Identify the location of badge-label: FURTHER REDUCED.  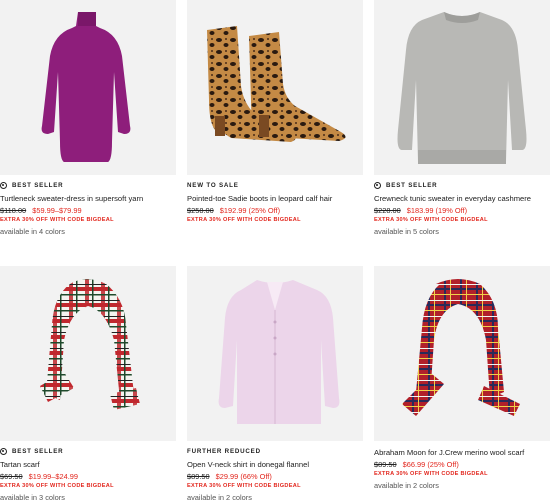
(224, 451).